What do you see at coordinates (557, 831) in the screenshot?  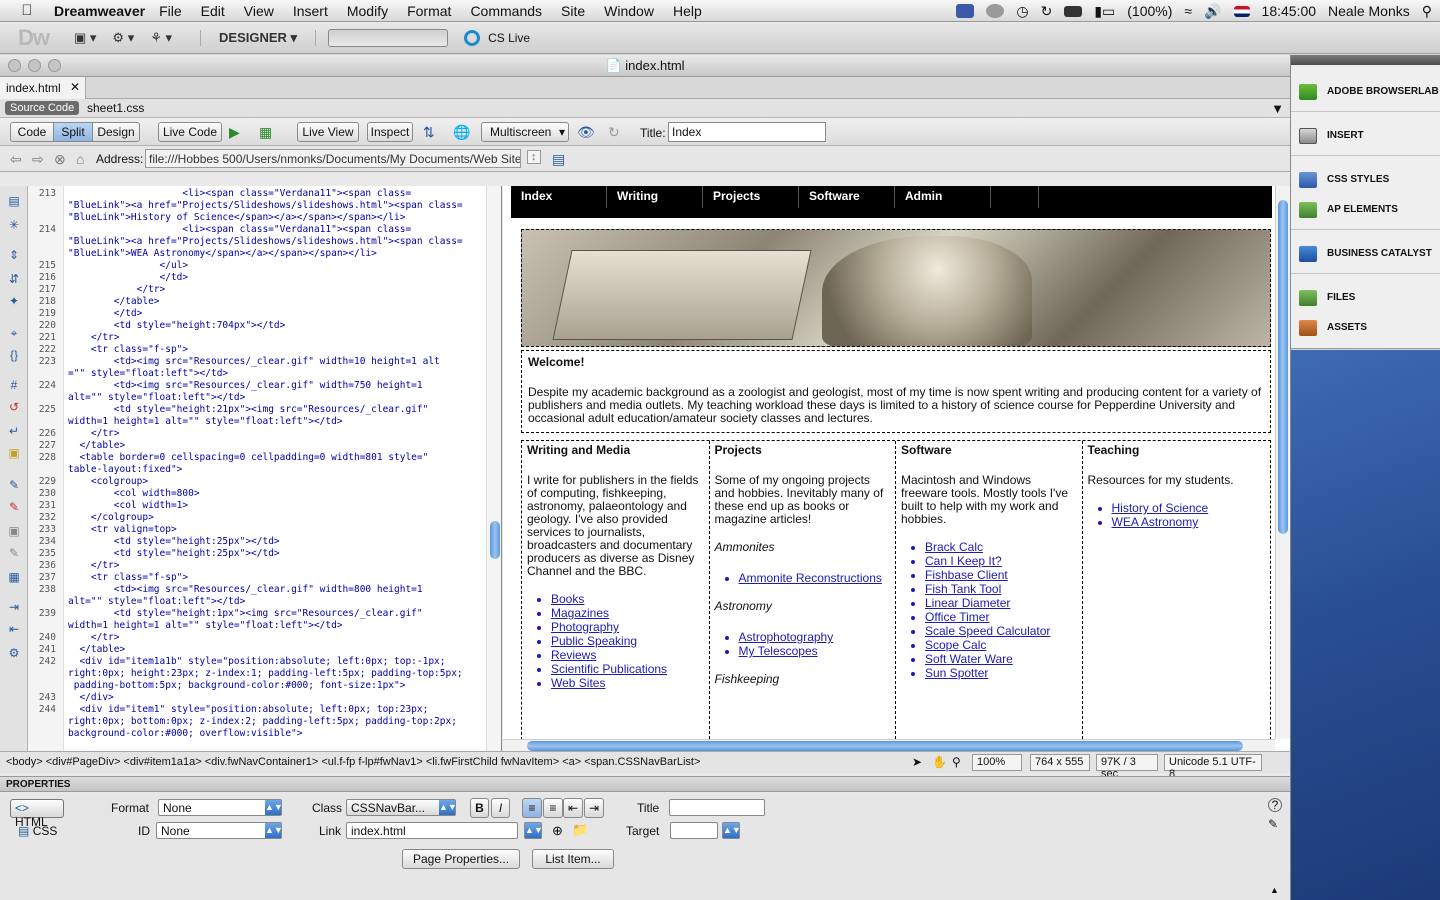 I see `point-to-file-icon: ⊕` at bounding box center [557, 831].